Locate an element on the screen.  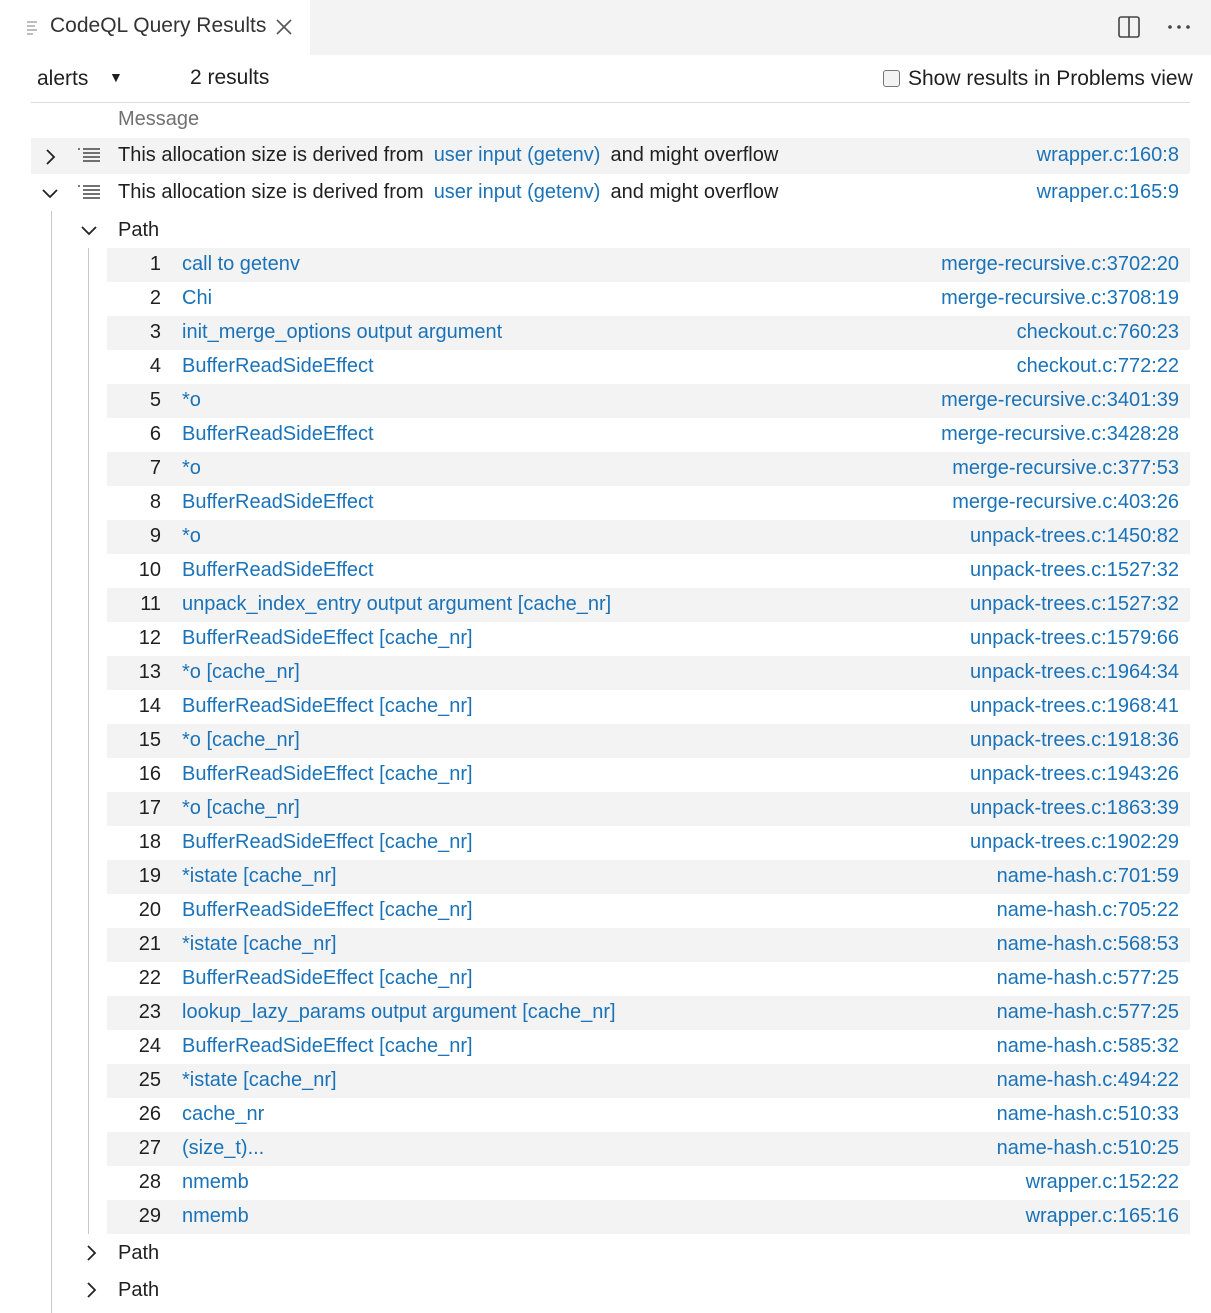
step-location-link: unpack-trees.c:1579:66 is located at coordinates (1074, 638).